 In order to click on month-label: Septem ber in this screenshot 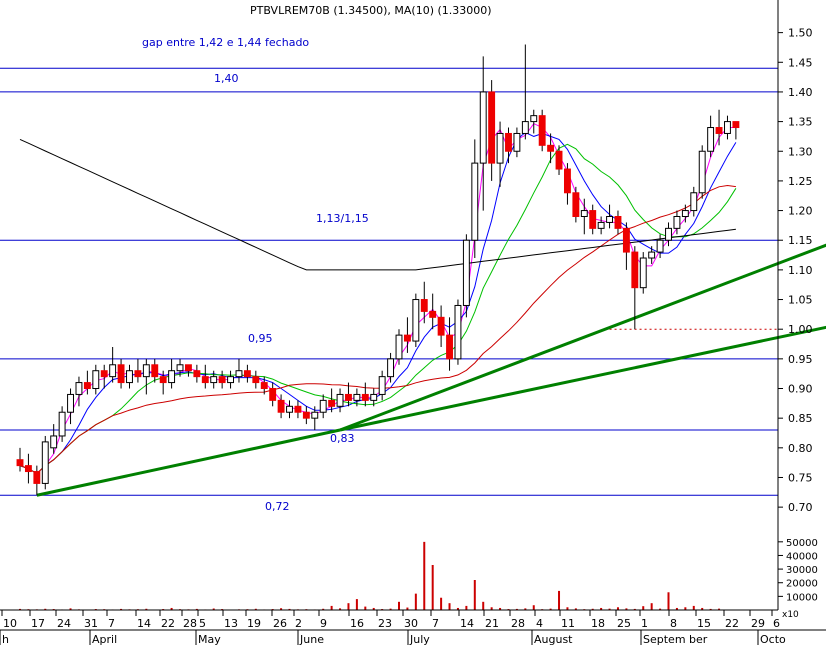, I will do `click(675, 639)`.